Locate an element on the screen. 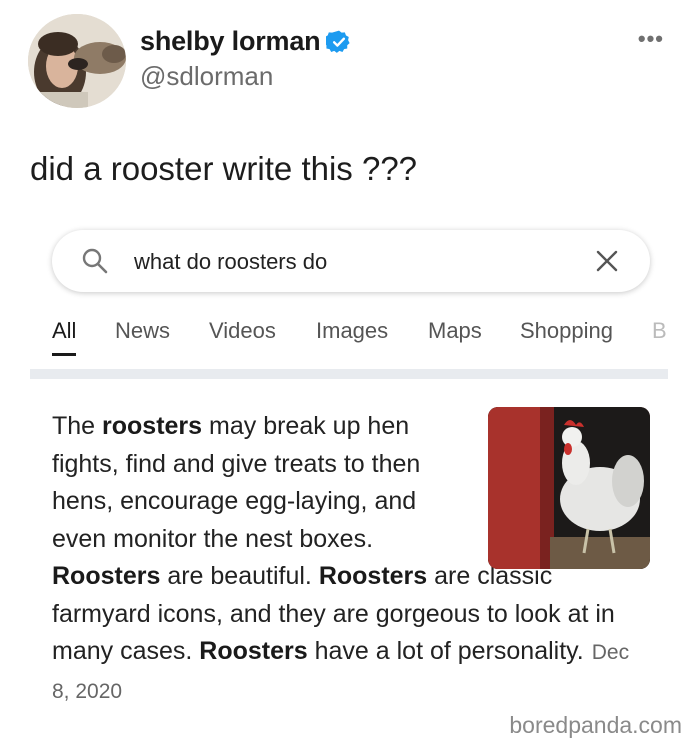 This screenshot has width=700, height=749. search-icon is located at coordinates (95, 261).